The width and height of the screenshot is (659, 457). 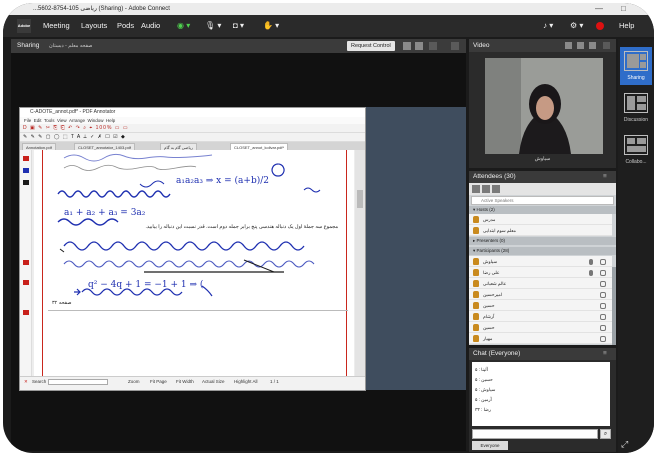 I want to click on pdf-tab: CLOSET_annotator_1403.pdf, so click(x=104, y=146).